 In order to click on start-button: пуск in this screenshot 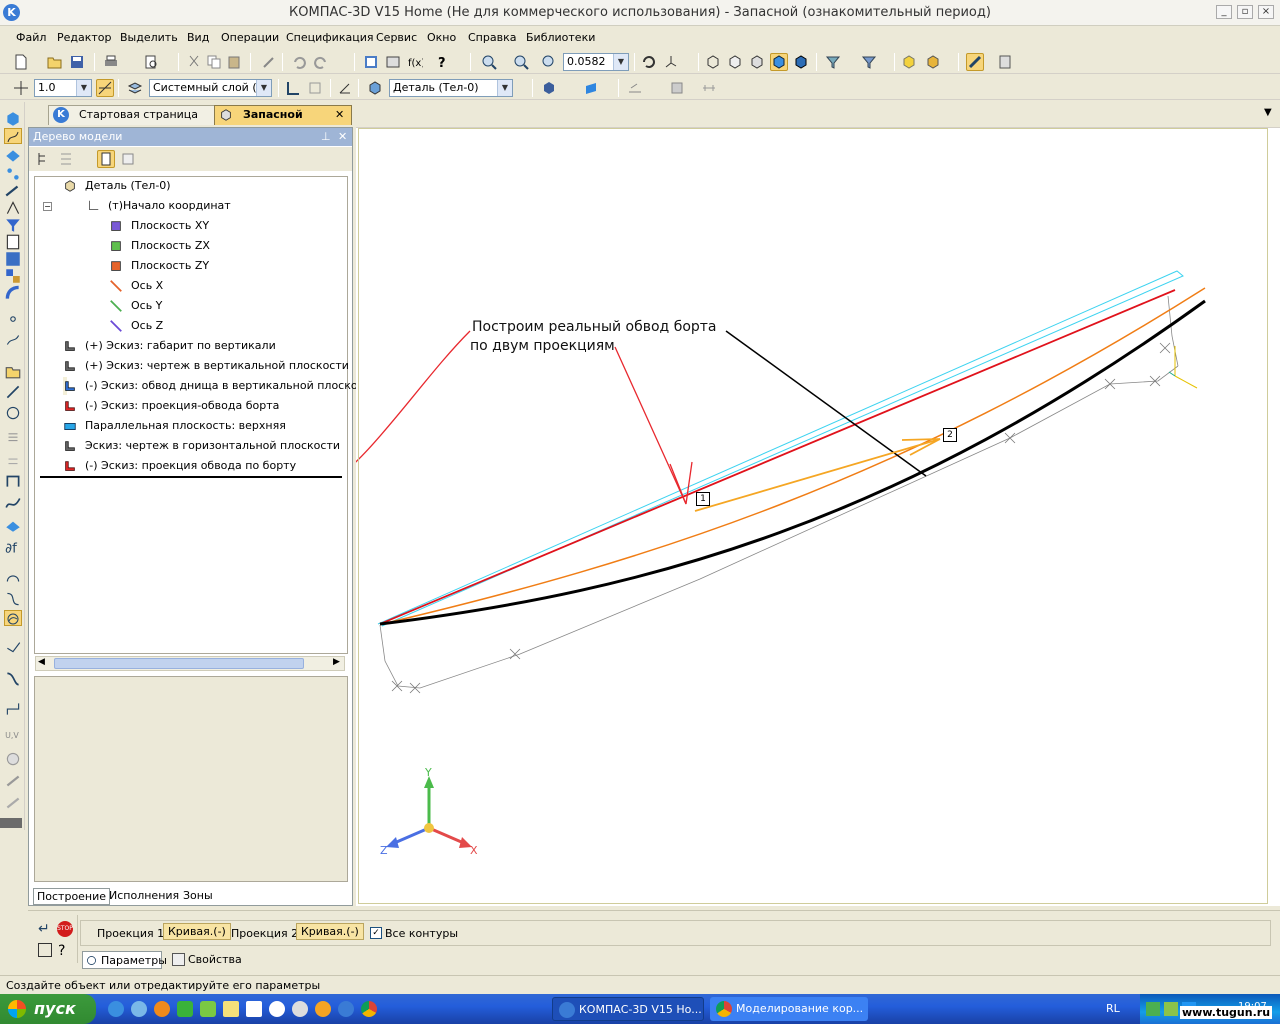, I will do `click(48, 1009)`.